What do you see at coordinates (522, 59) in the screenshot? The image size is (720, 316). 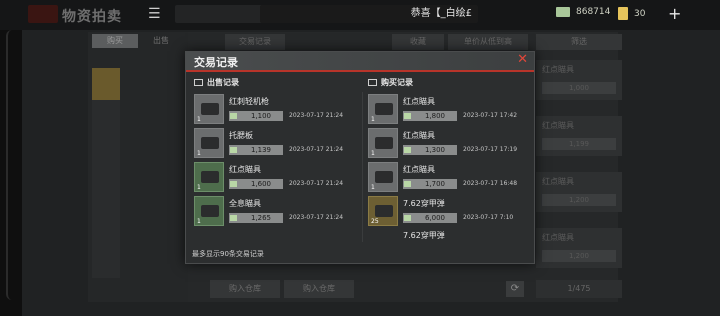 I see `close-icon: ✕` at bounding box center [522, 59].